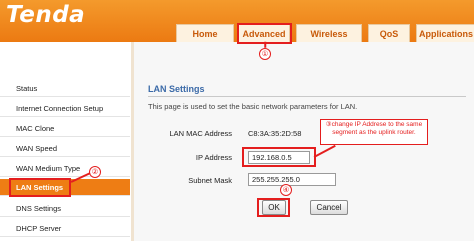 The height and width of the screenshot is (241, 474). Describe the element at coordinates (273, 207) in the screenshot. I see `ok-button-highlight` at that location.